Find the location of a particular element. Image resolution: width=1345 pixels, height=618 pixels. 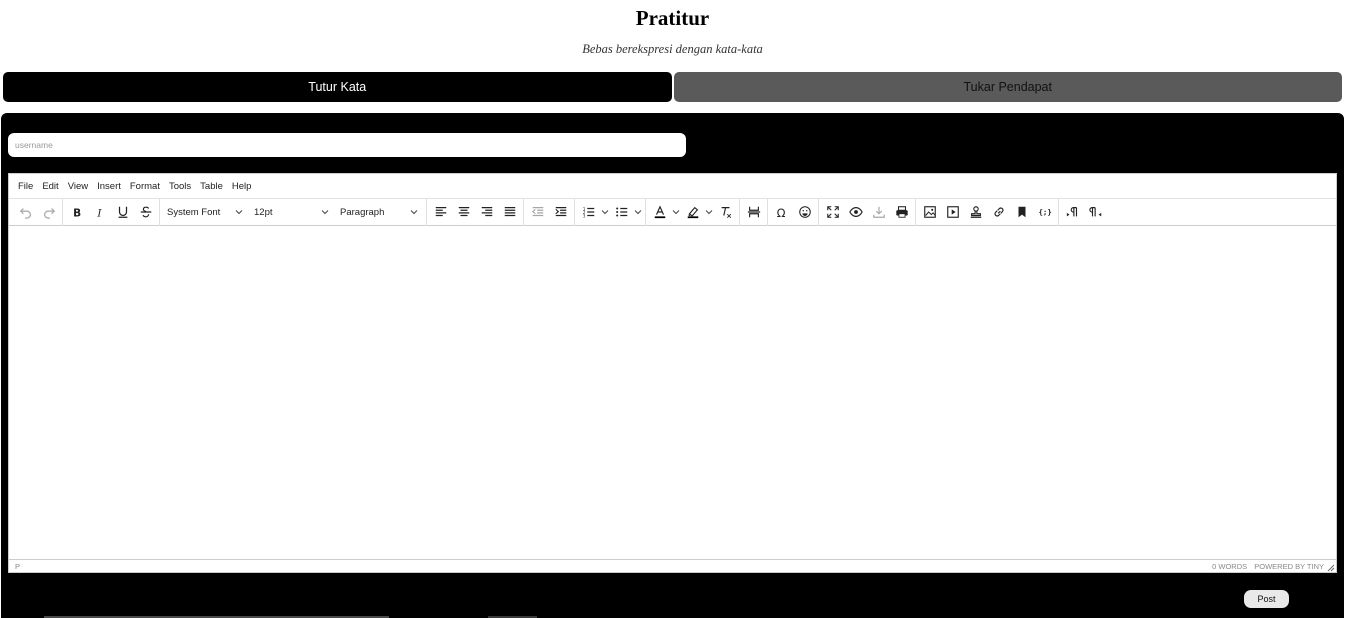

resize-handle-icon is located at coordinates (1331, 568).